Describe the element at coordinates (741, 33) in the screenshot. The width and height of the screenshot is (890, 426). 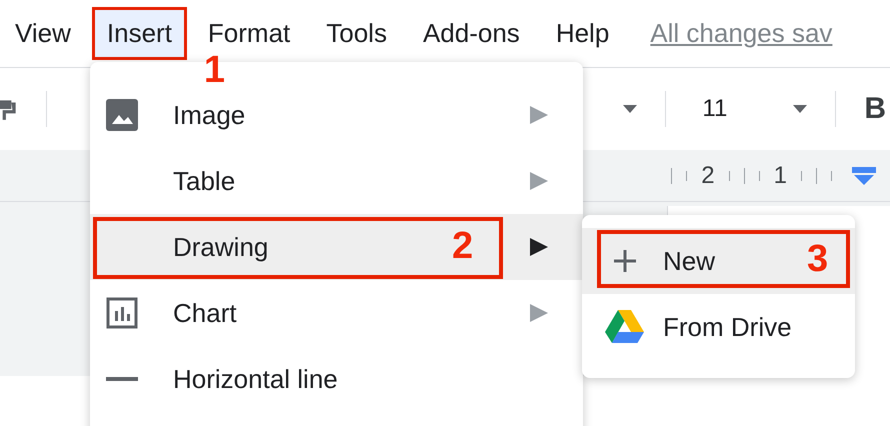
I see `save-status-link: All changes sav` at that location.